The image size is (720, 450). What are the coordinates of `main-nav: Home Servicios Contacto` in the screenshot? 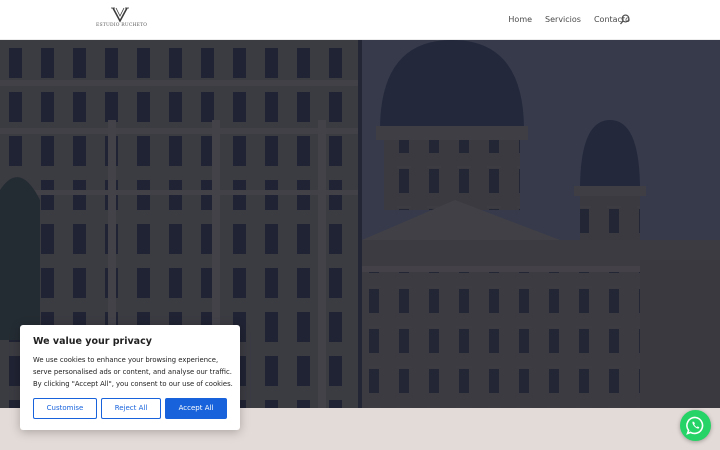 It's located at (569, 20).